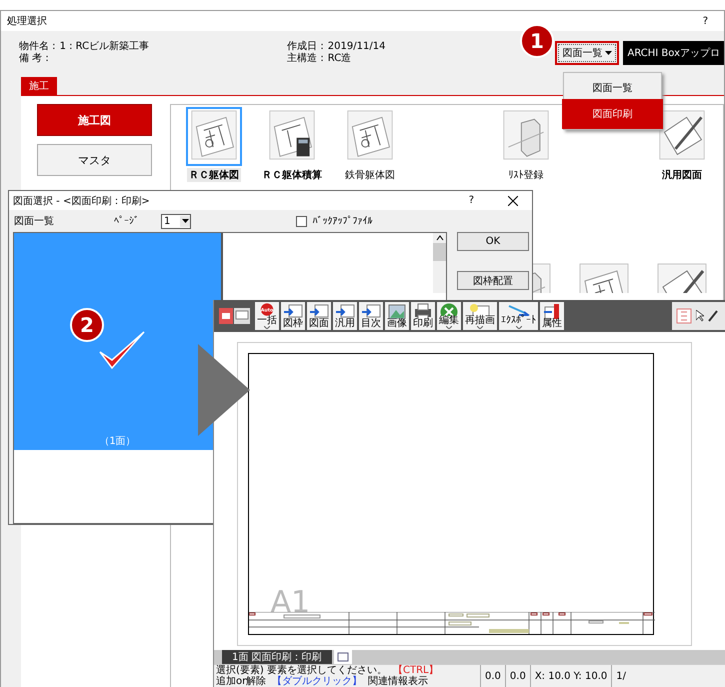 This screenshot has height=687, width=725. I want to click on tile-button, so click(214, 136).